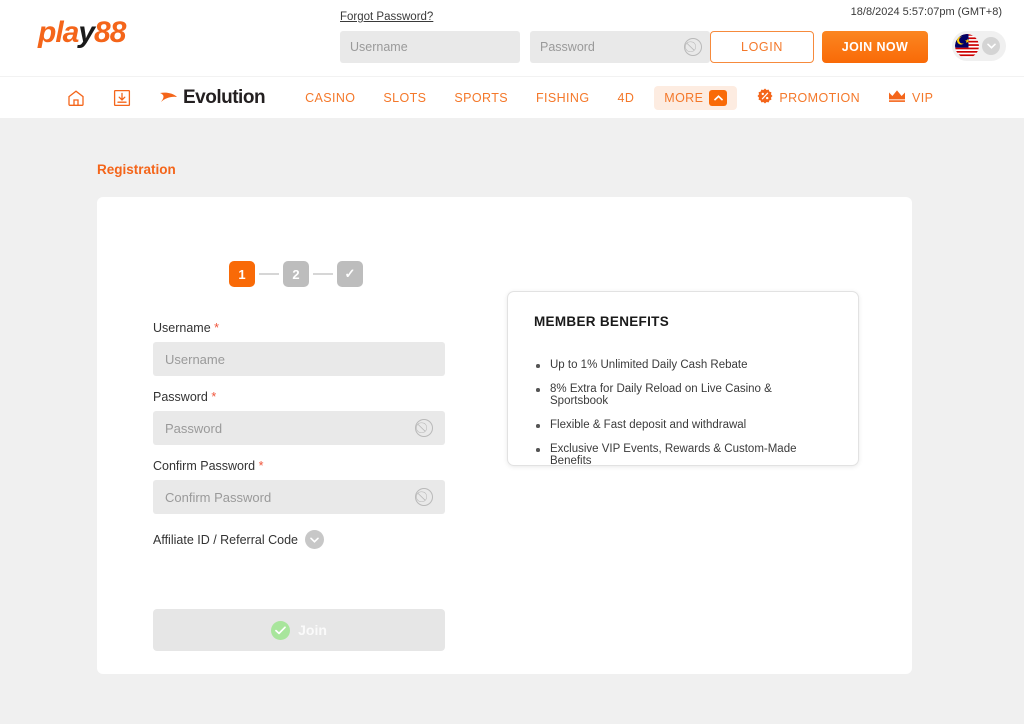  Describe the element at coordinates (86, 32) in the screenshot. I see `logo-bolt-glyph: y` at that location.